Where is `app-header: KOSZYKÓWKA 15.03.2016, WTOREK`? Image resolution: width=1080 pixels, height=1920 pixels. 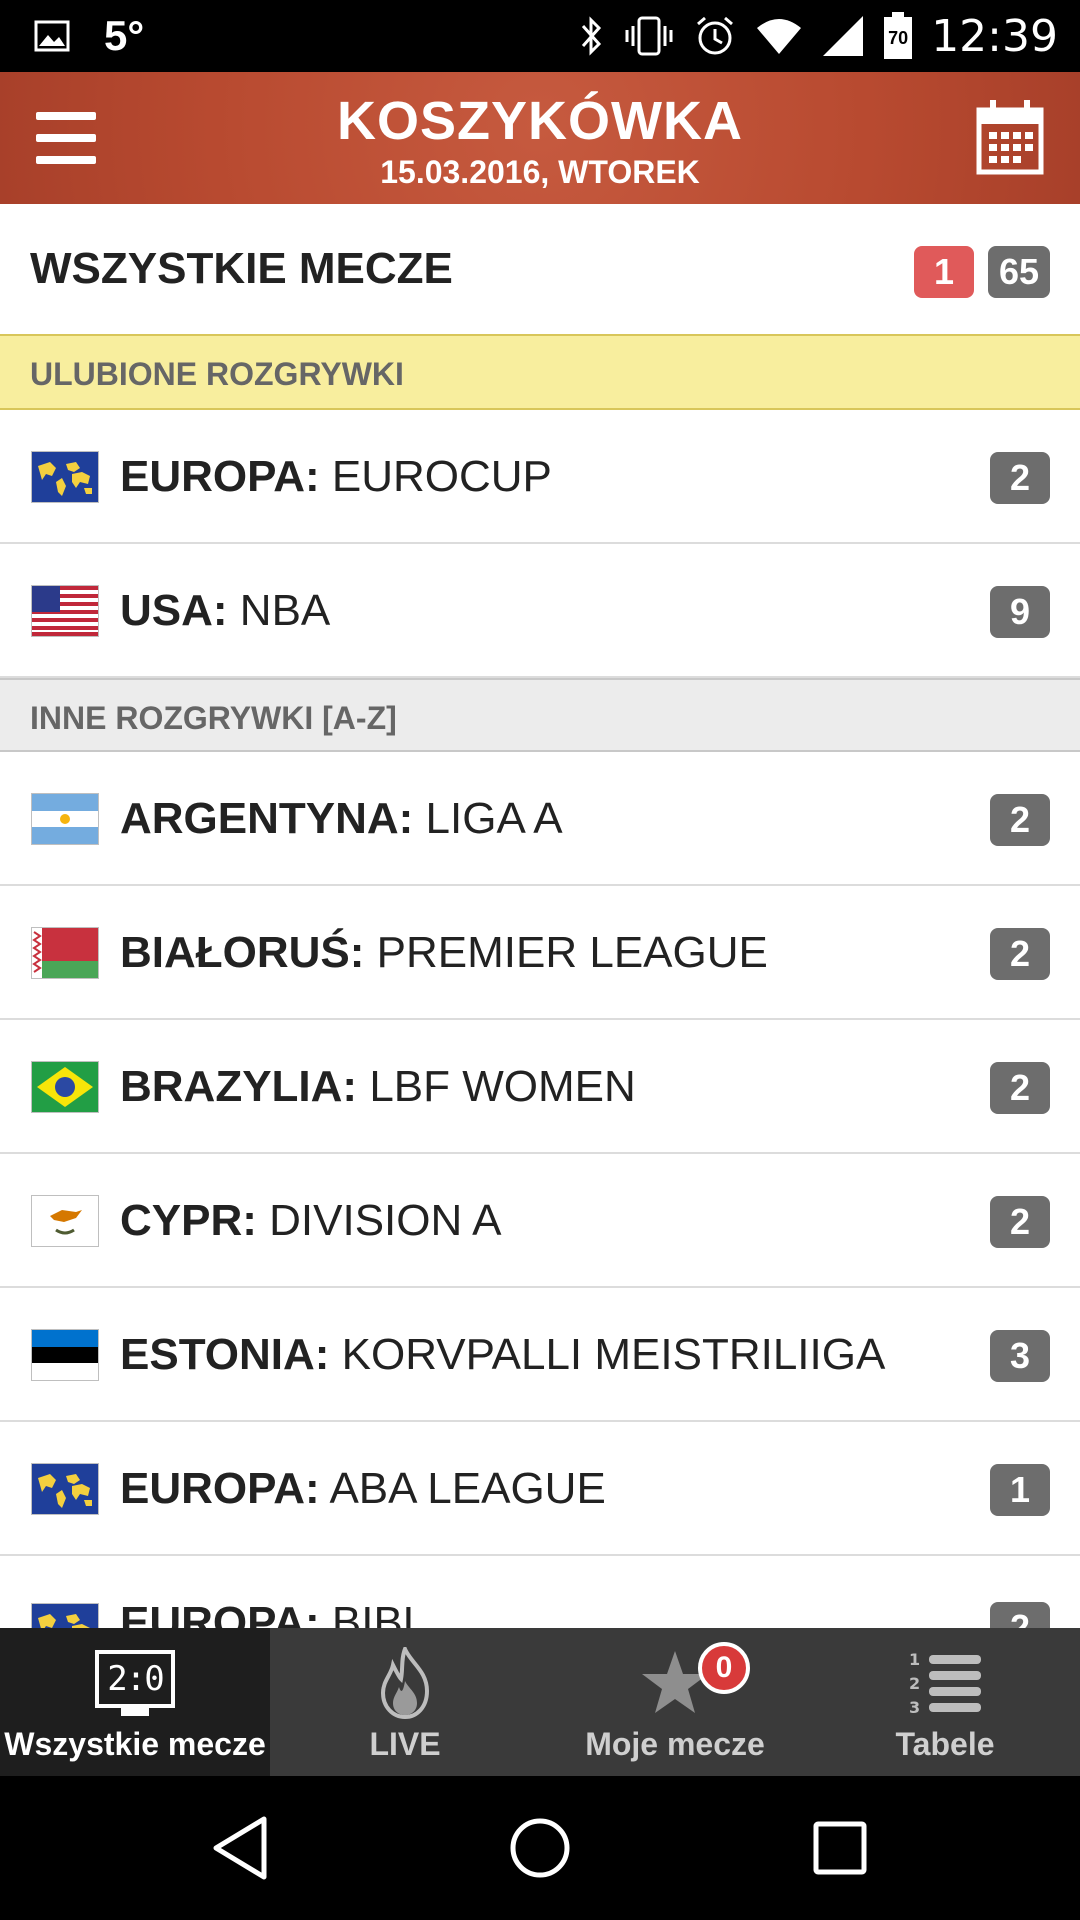
app-header: KOSZYKÓWKA 15.03.2016, WTOREK is located at coordinates (540, 138).